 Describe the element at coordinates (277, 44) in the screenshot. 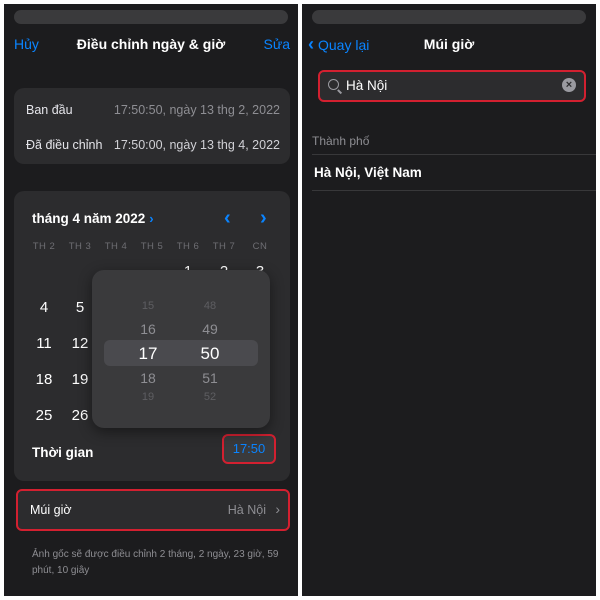

I see `edit-button: Sửa` at that location.